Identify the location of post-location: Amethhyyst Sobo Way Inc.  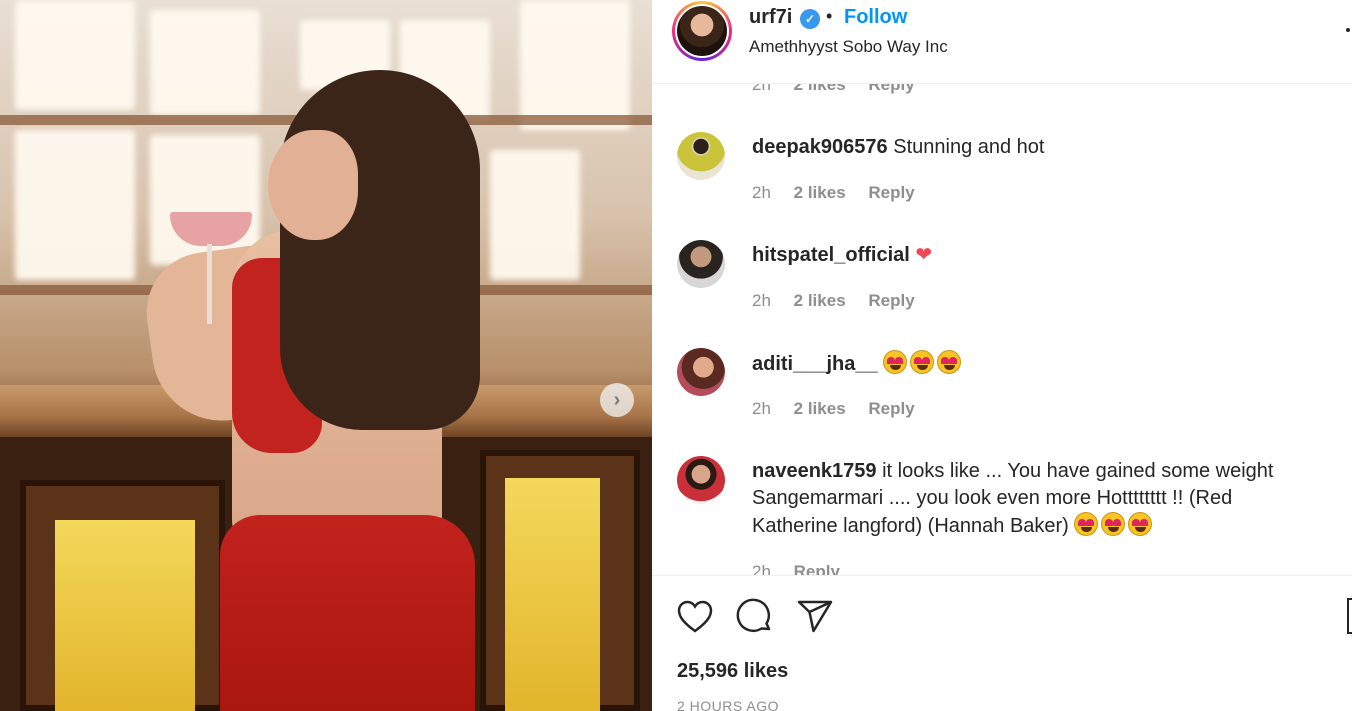
(848, 47).